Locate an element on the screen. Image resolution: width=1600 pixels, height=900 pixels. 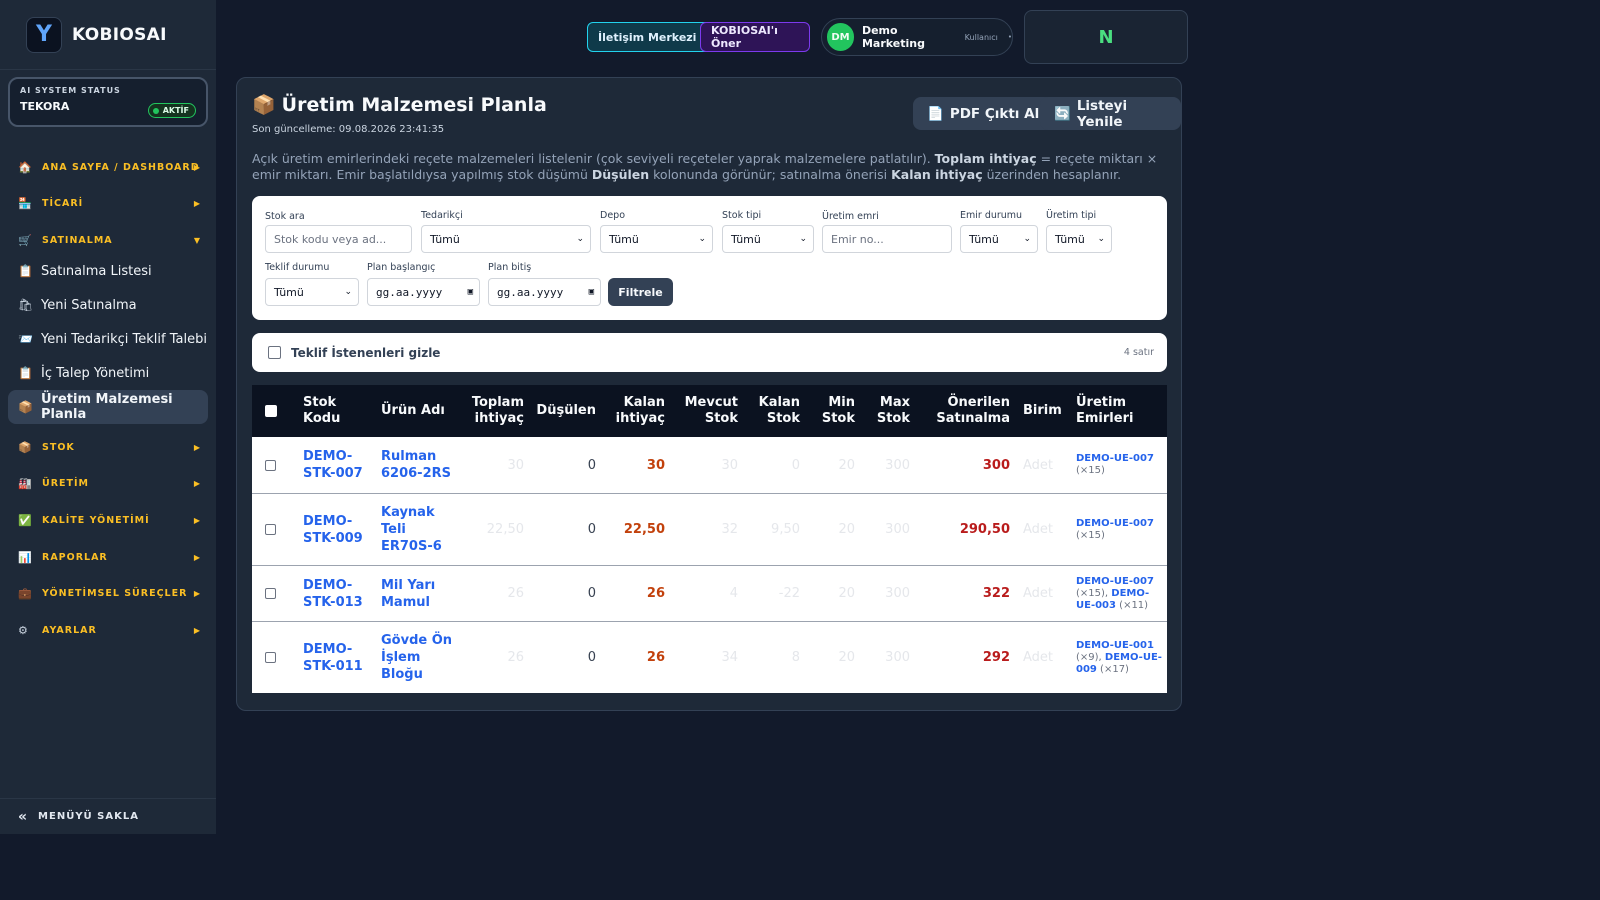
row-checkbox-cell is located at coordinates (270, 465).